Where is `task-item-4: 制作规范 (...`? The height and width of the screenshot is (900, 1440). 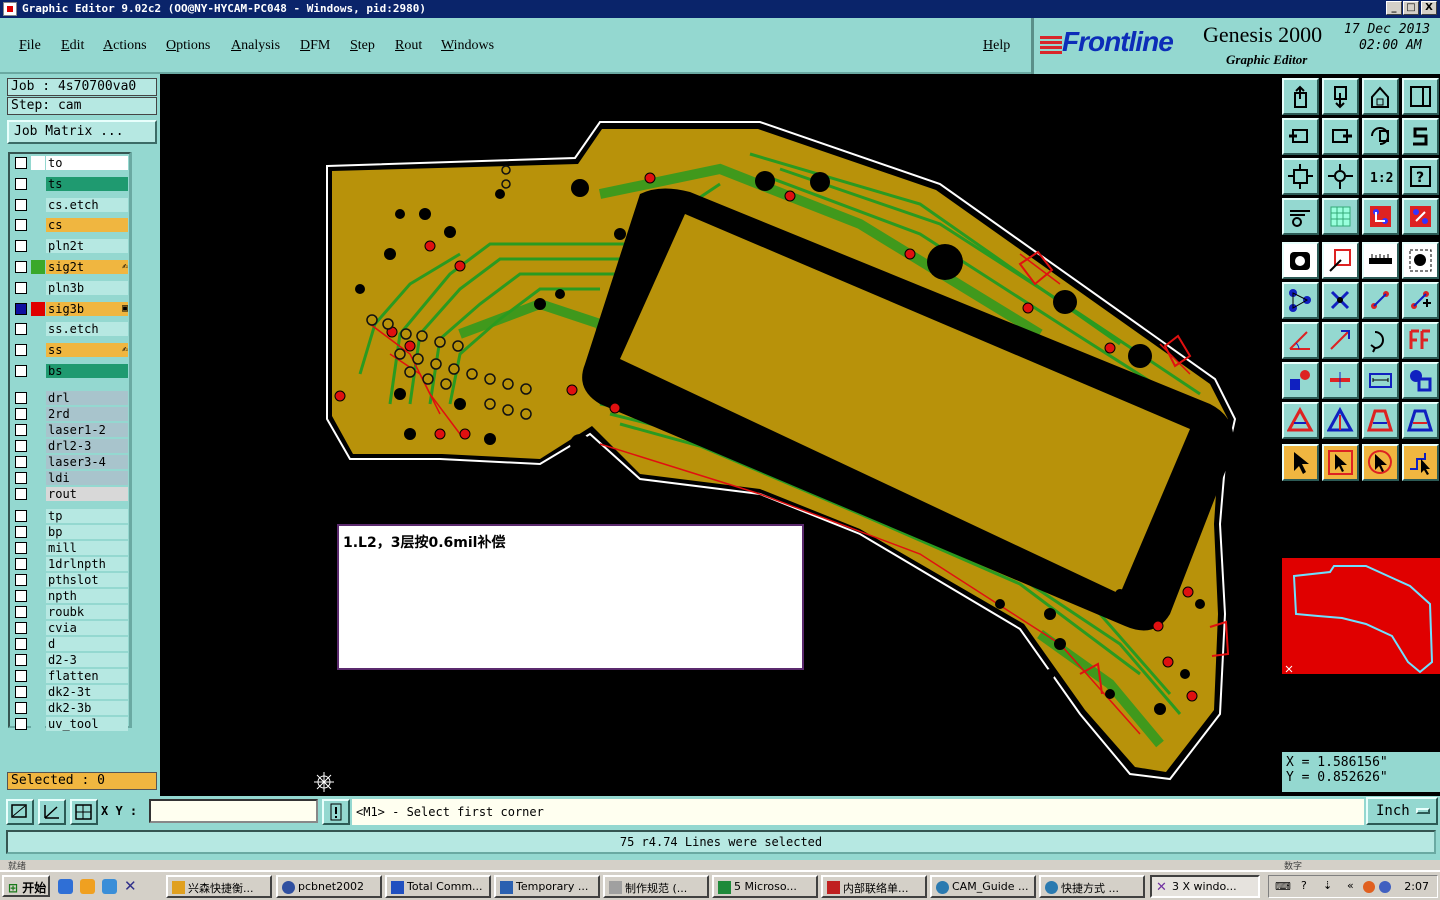
task-item-4: 制作规范 (... is located at coordinates (656, 886).